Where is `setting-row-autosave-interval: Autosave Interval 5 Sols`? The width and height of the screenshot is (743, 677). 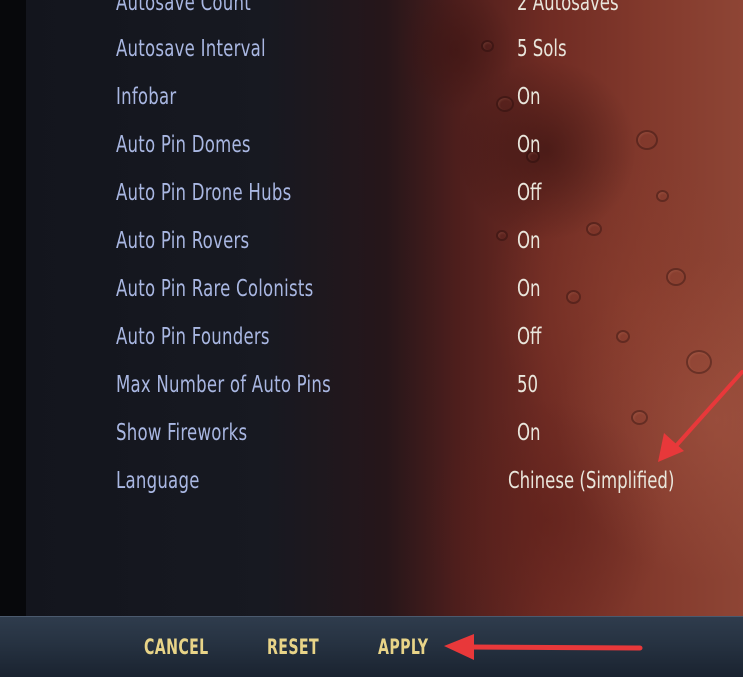
setting-row-autosave-interval: Autosave Interval 5 Sols is located at coordinates (416, 49).